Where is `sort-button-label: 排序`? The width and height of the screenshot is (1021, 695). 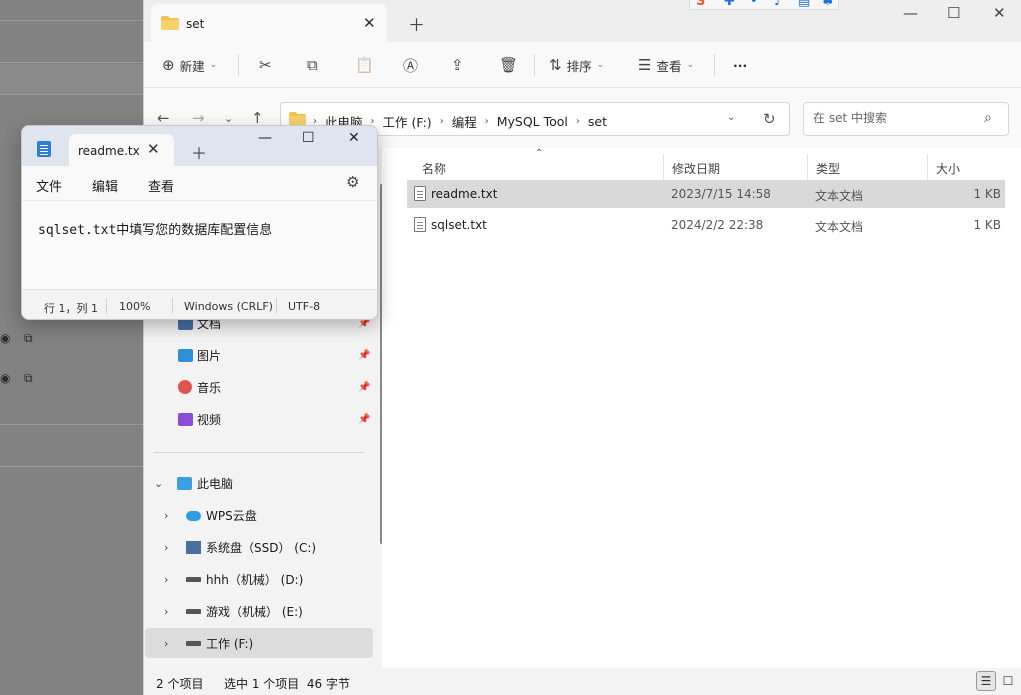
sort-button-label: 排序 is located at coordinates (579, 66).